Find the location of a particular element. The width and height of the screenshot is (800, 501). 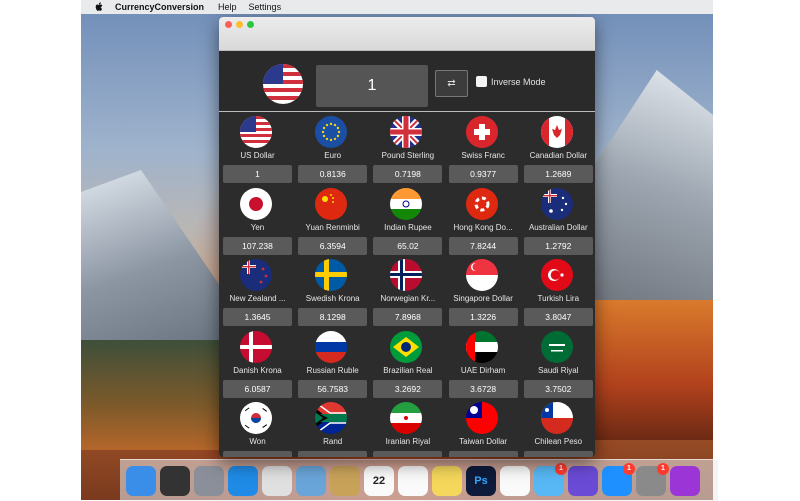

photos-icon is located at coordinates (515, 480).